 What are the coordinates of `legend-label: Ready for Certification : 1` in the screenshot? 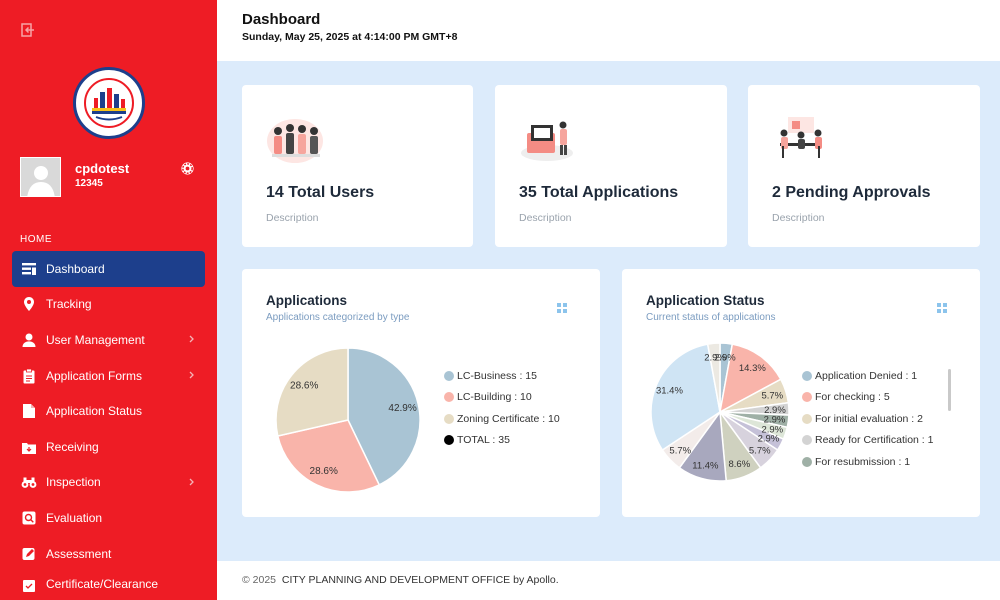 It's located at (874, 440).